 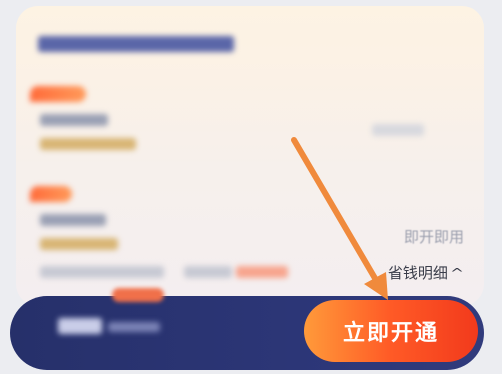 What do you see at coordinates (110, 326) in the screenshot?
I see `blurred-price` at bounding box center [110, 326].